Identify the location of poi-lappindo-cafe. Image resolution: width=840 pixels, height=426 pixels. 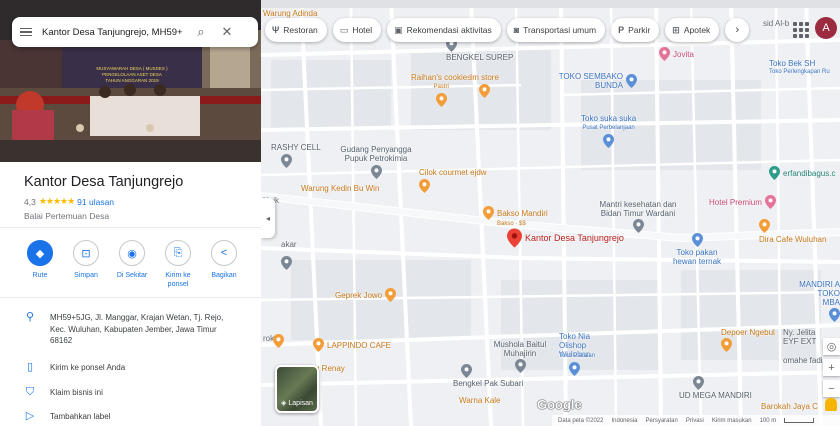
(278, 341).